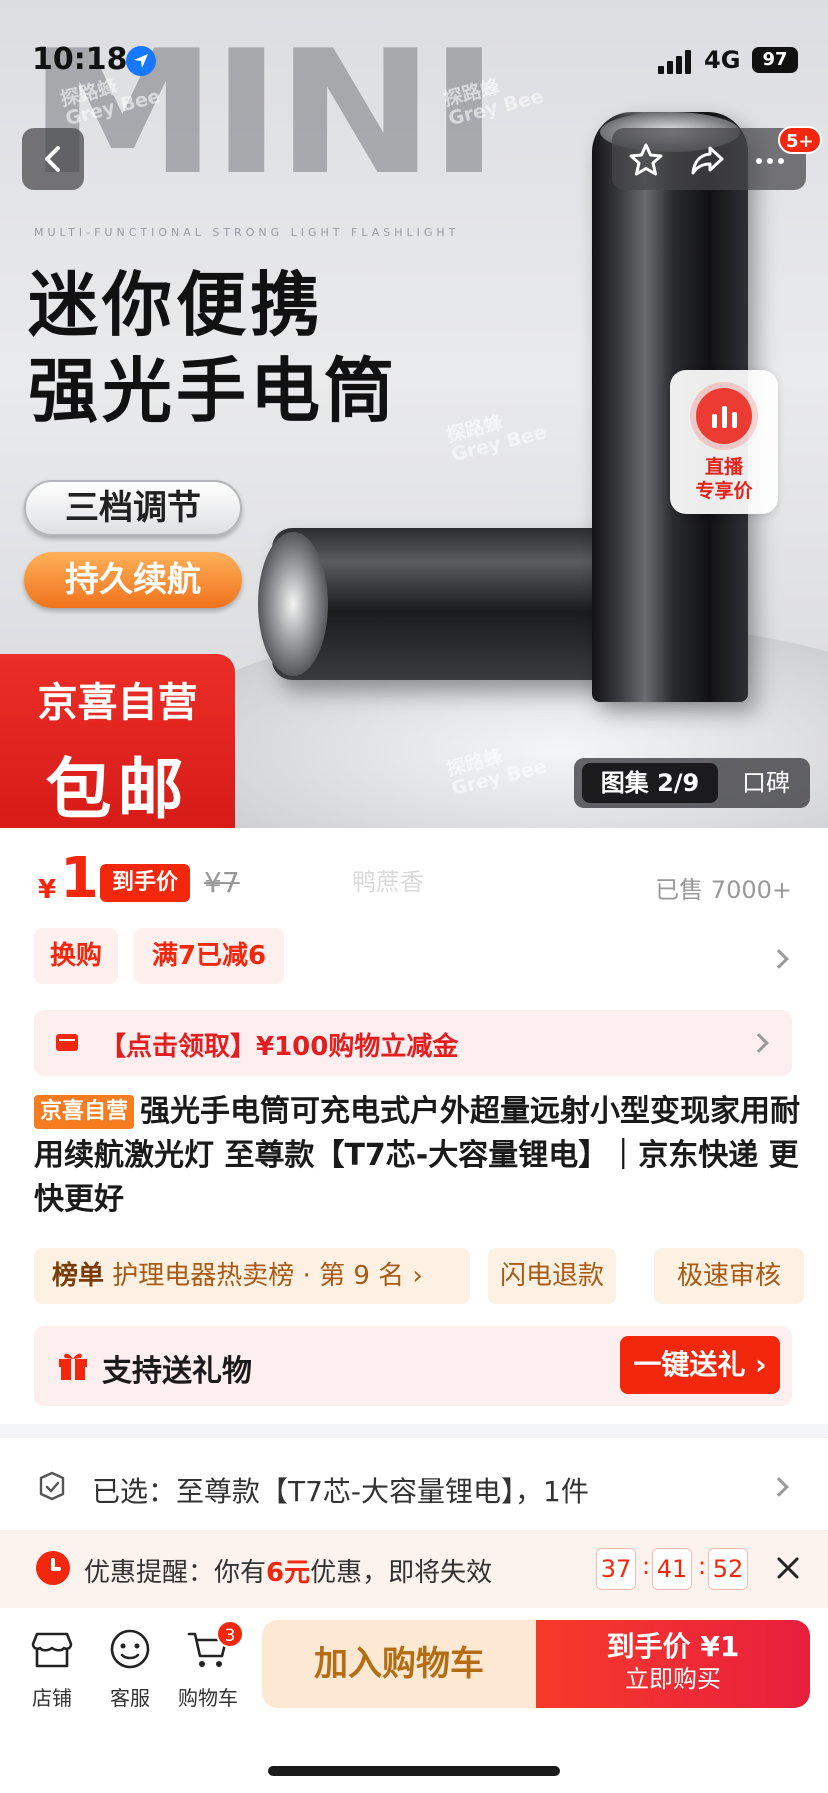 The image size is (828, 1793). Describe the element at coordinates (399, 1664) in the screenshot. I see `add-to-cart-button: 加入购物车` at that location.